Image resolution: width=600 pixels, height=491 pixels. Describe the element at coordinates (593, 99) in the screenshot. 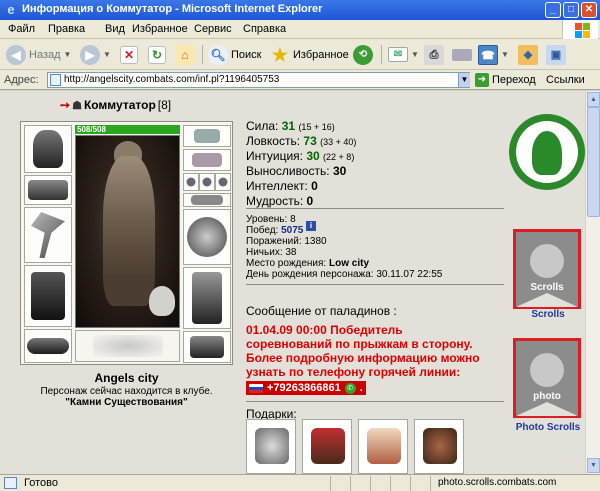

I see `scroll-up-icon: ▲` at that location.